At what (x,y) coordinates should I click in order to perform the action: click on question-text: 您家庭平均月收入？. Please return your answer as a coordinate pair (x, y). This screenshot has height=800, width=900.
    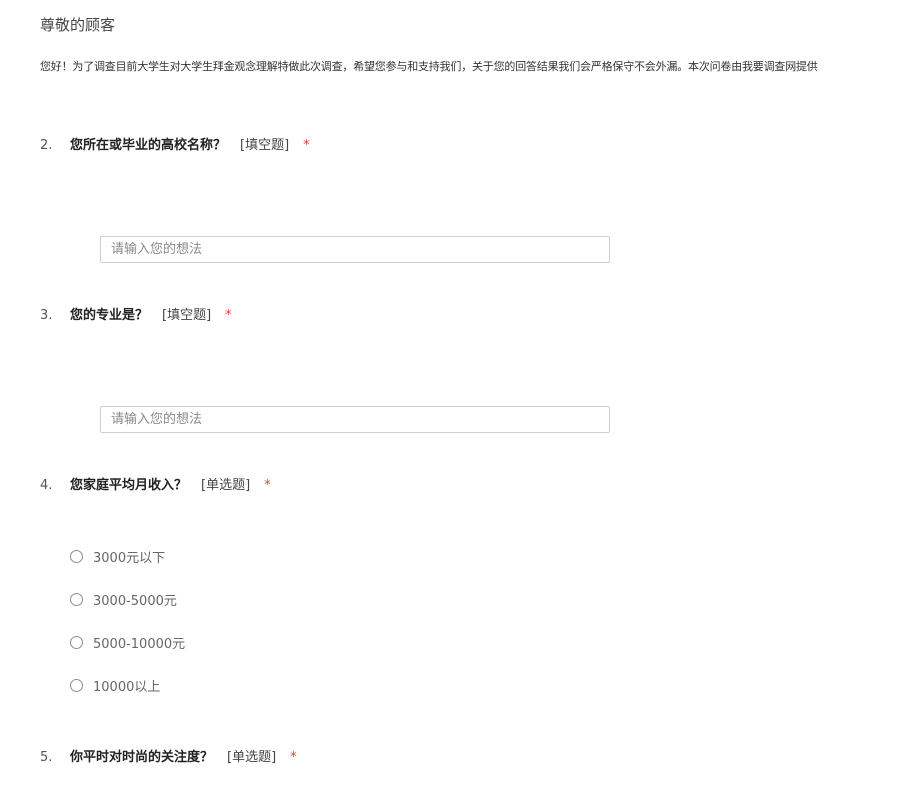
    Looking at the image, I should click on (129, 485).